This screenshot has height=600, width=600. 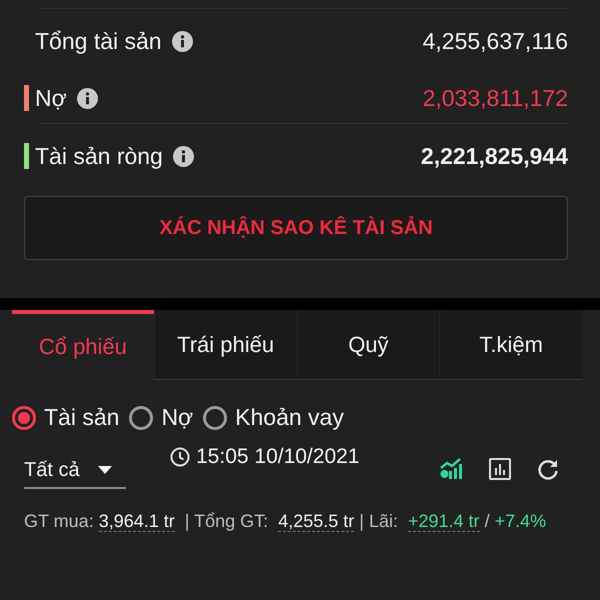 I want to click on summary-value: 2,033,811,172, so click(x=495, y=98).